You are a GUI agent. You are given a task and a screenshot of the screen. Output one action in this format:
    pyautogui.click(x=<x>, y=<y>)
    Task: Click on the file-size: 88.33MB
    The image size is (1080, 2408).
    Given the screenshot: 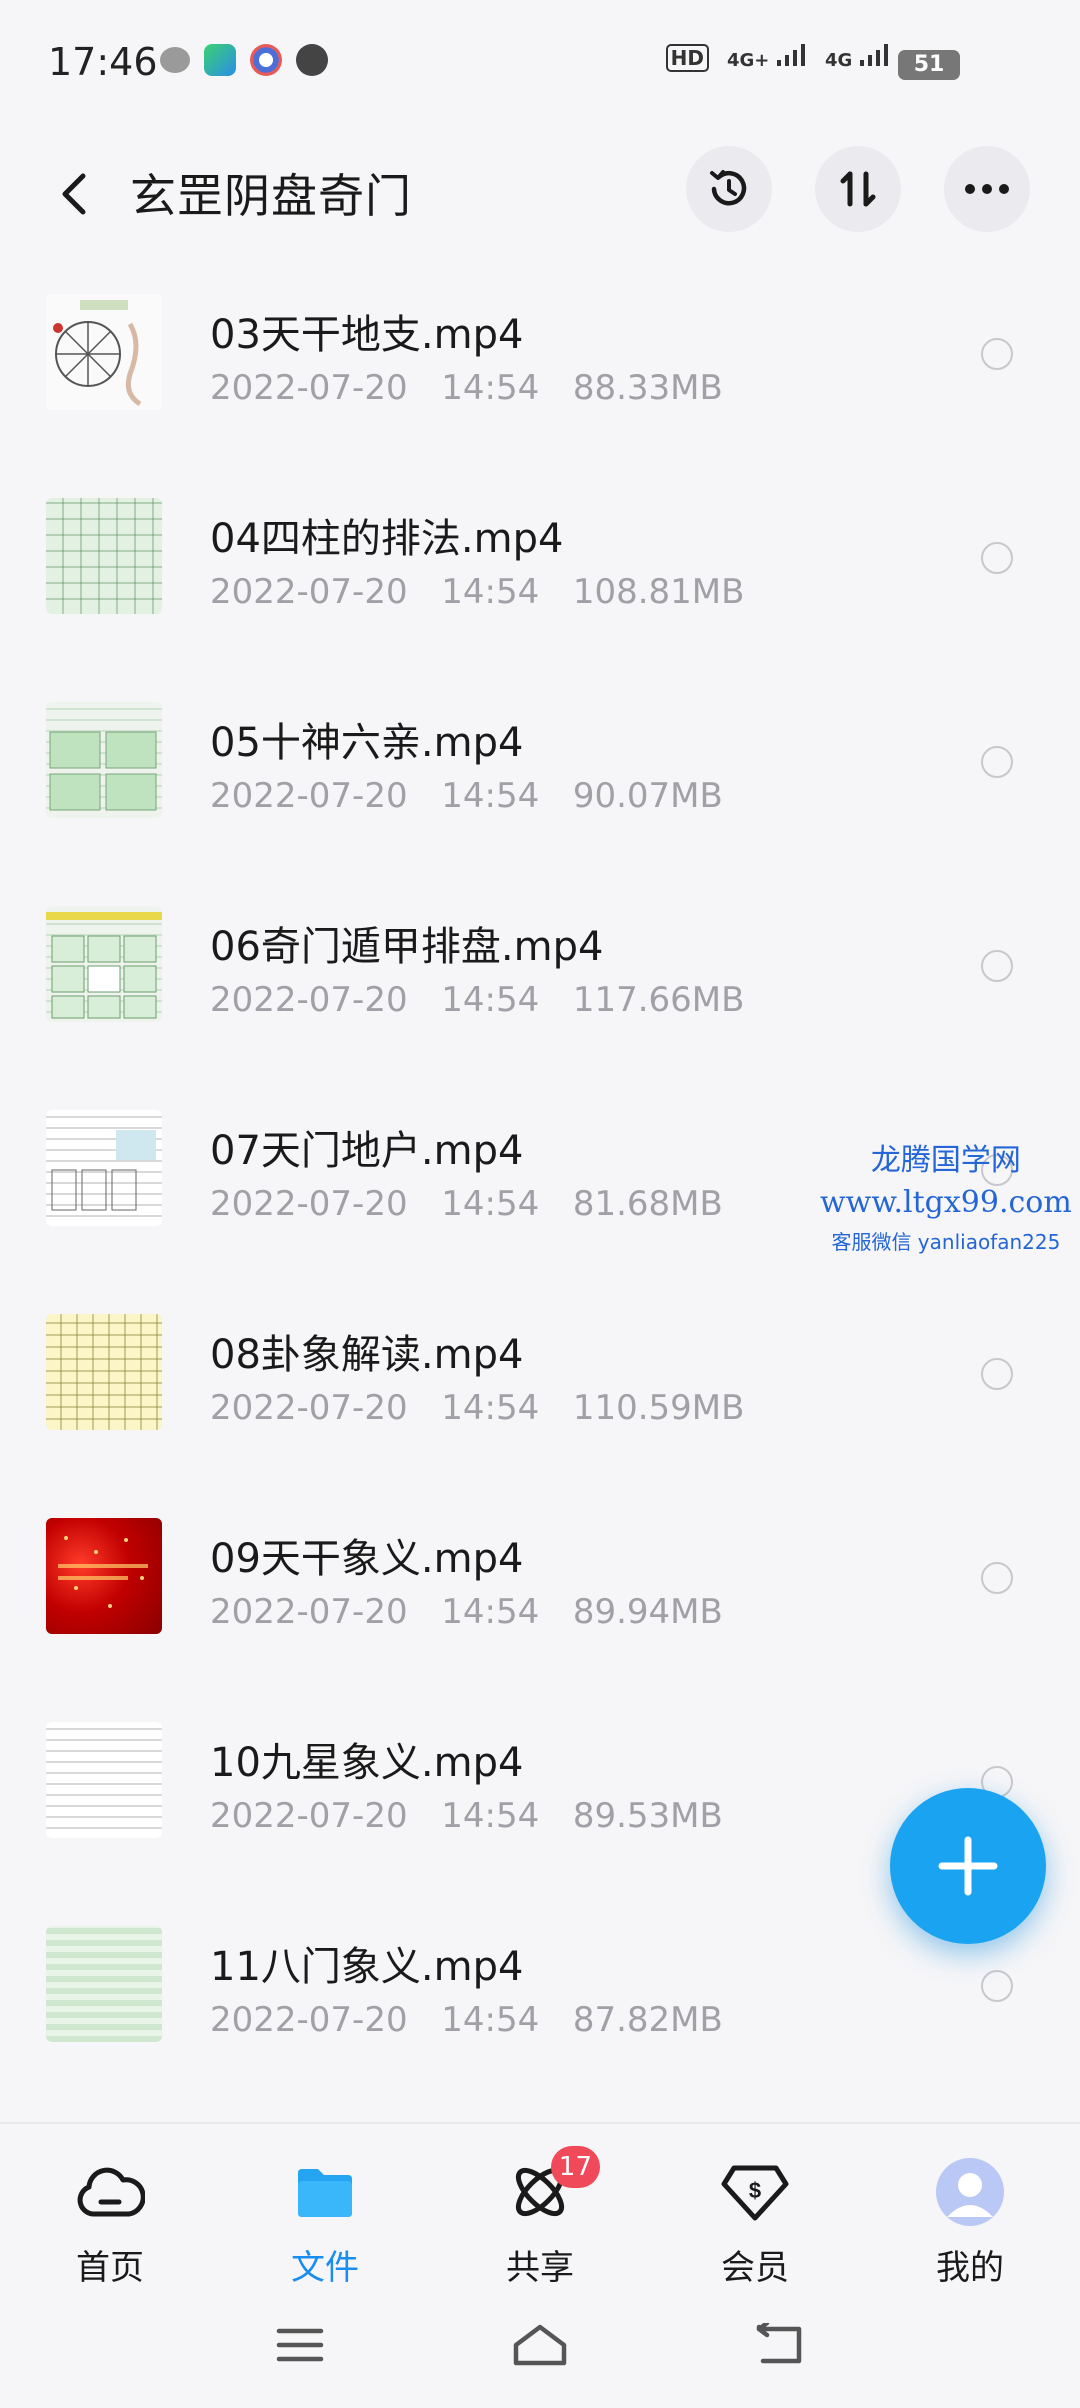 What is the action you would take?
    pyautogui.click(x=647, y=388)
    